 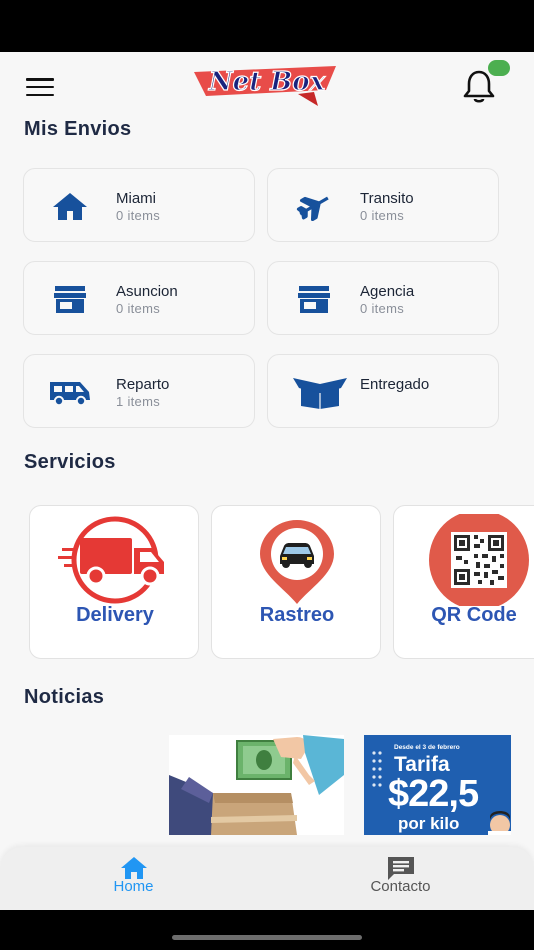 What do you see at coordinates (433, 794) in the screenshot?
I see `promo-price: $22,5` at bounding box center [433, 794].